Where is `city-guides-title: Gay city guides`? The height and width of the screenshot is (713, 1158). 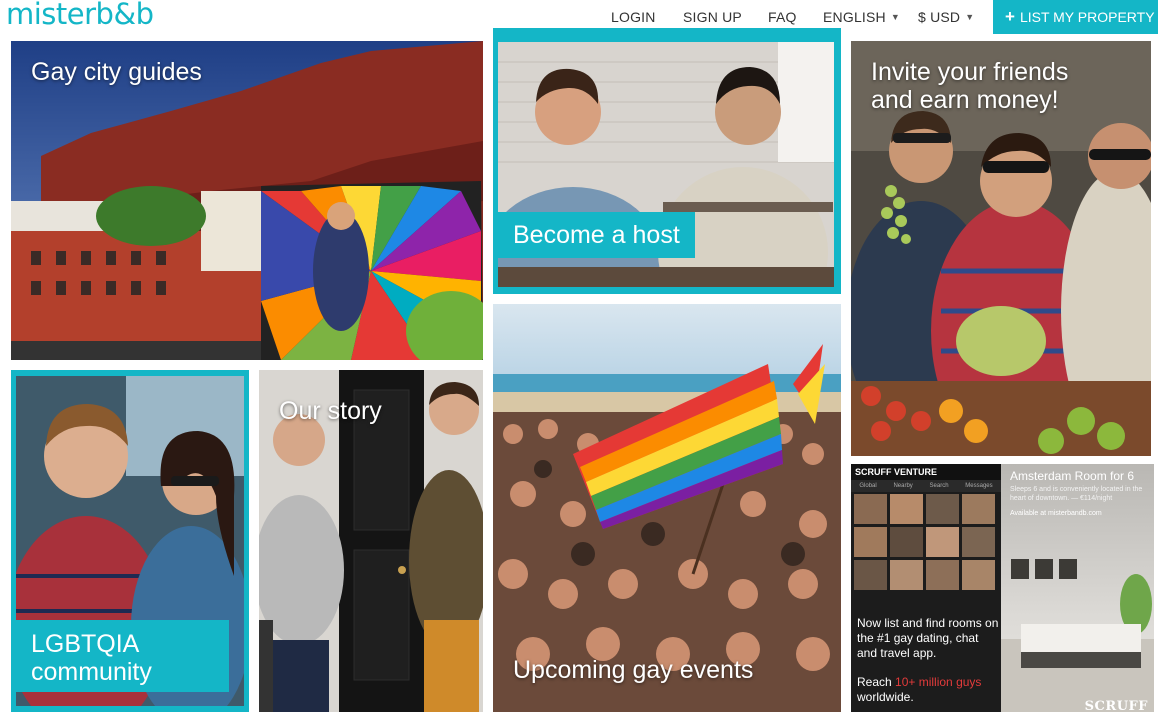
city-guides-title: Gay city guides is located at coordinates (116, 72).